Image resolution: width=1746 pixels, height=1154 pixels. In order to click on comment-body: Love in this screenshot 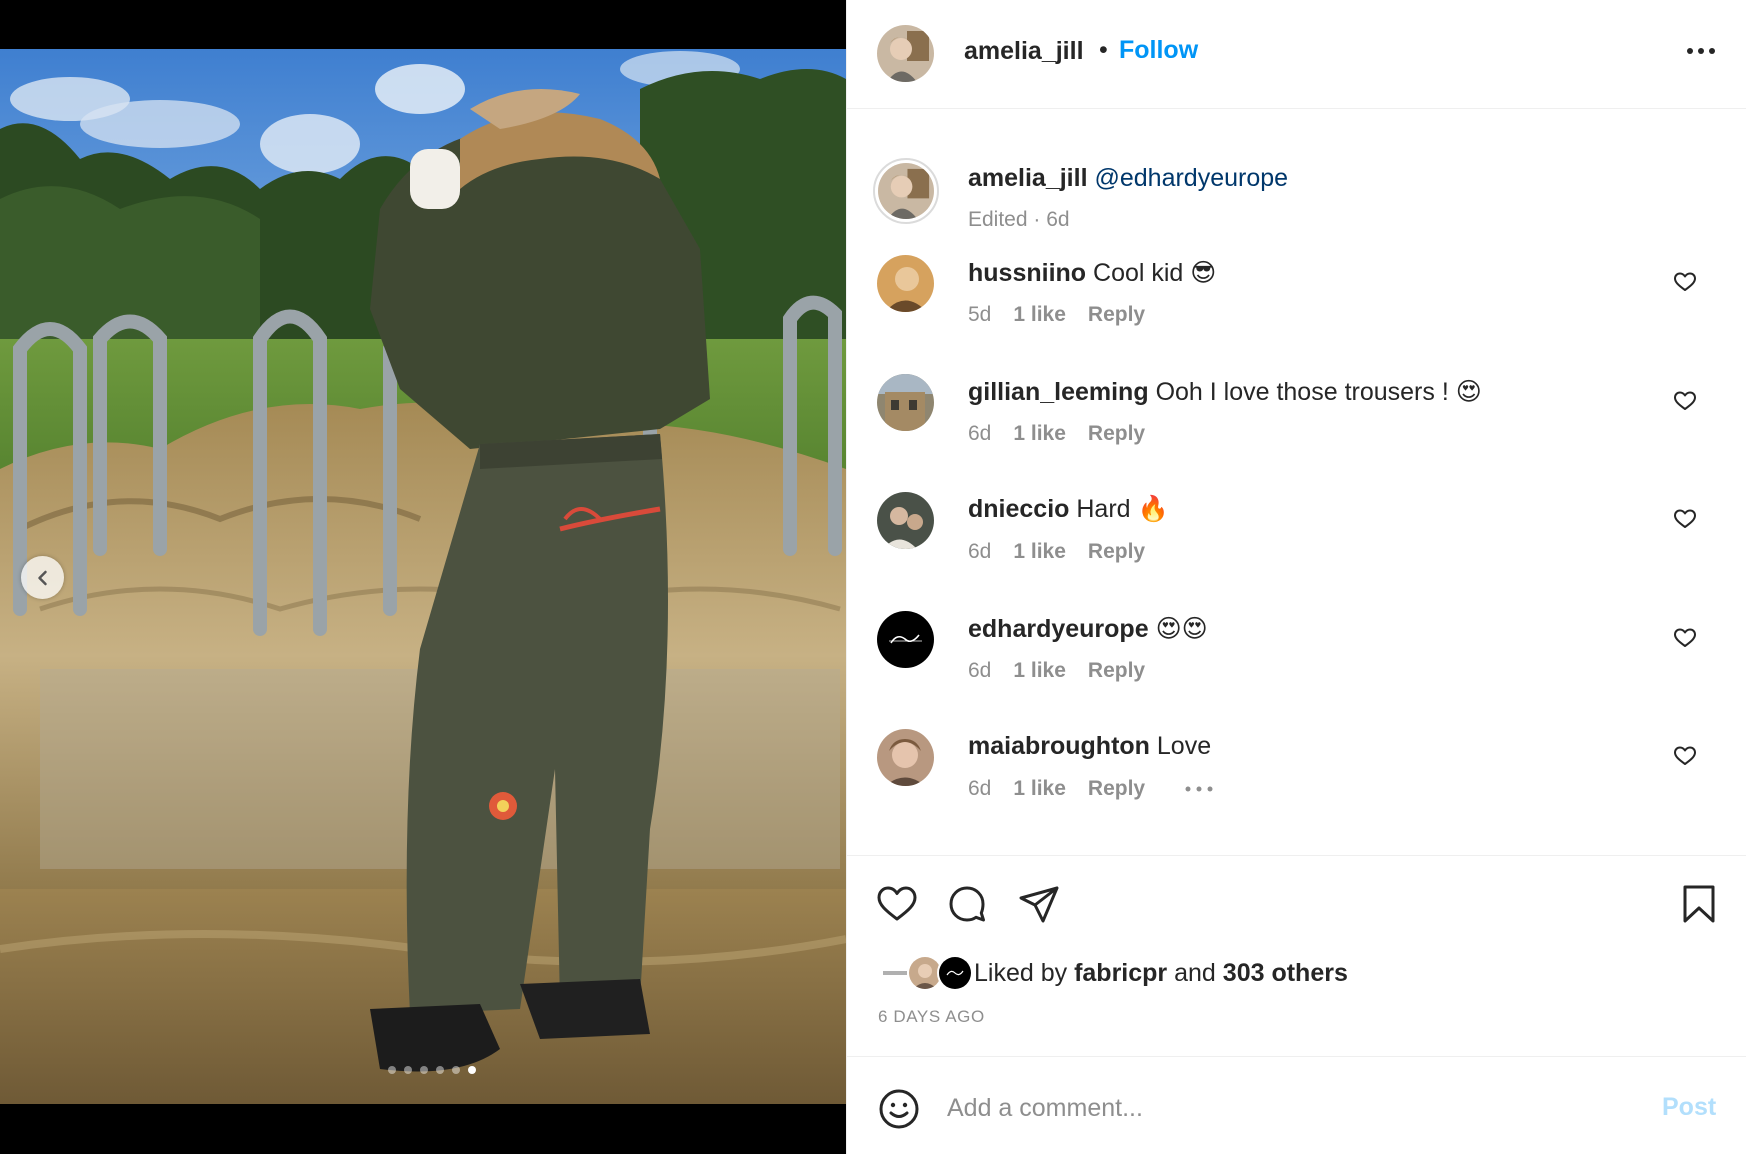, I will do `click(1184, 746)`.